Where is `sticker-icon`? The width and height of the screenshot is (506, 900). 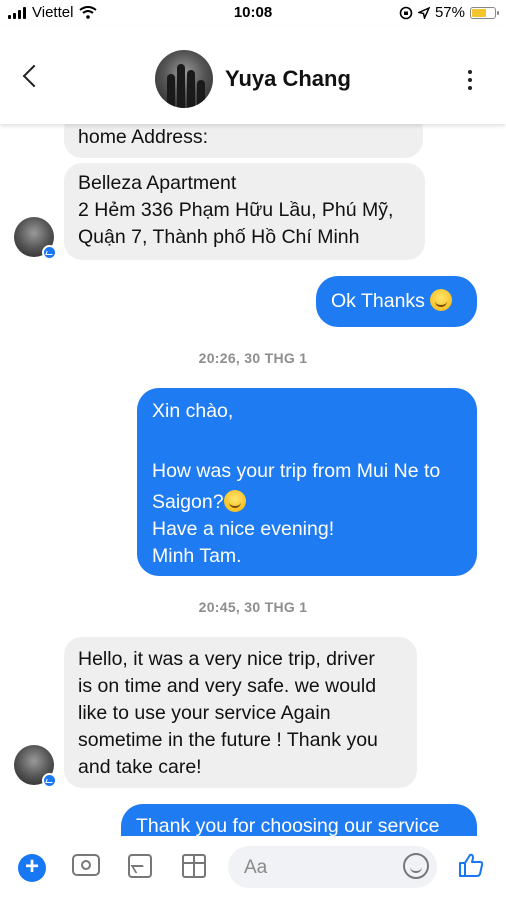
sticker-icon is located at coordinates (194, 866).